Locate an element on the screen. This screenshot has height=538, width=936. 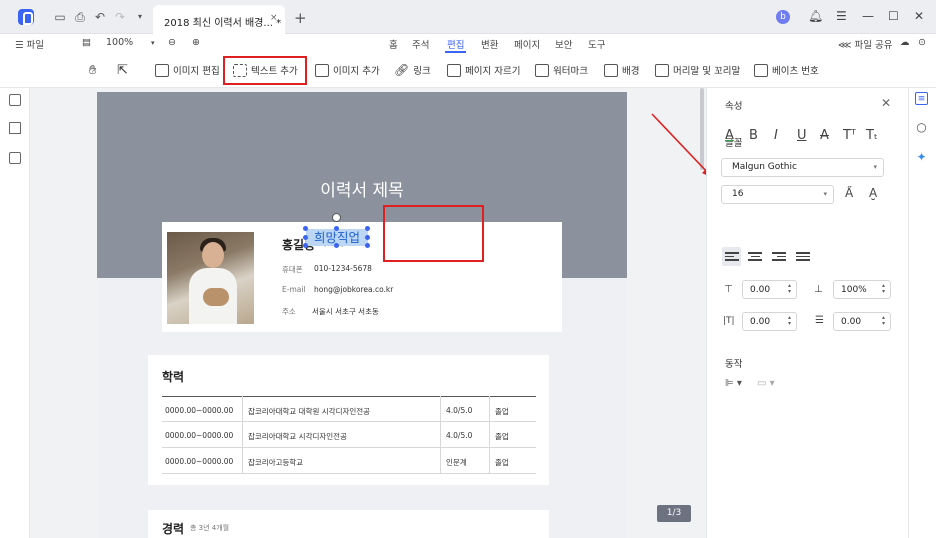
resize-handle-bottom-left is located at coordinates (305, 245).